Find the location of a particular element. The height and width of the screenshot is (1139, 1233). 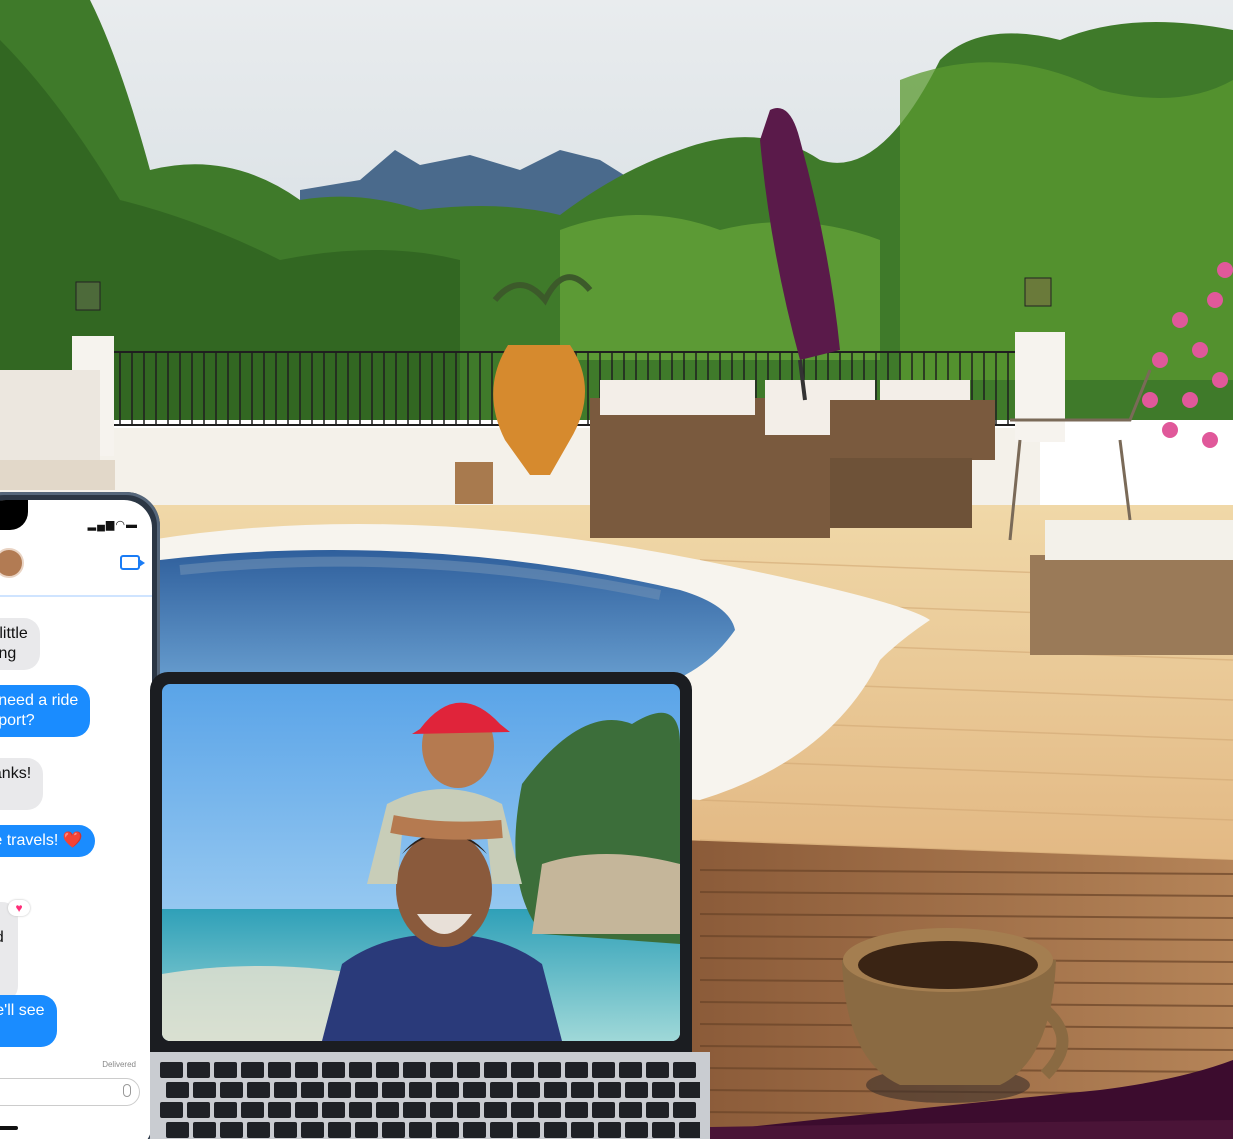

battery-icon: ▬ is located at coordinates (132, 525).